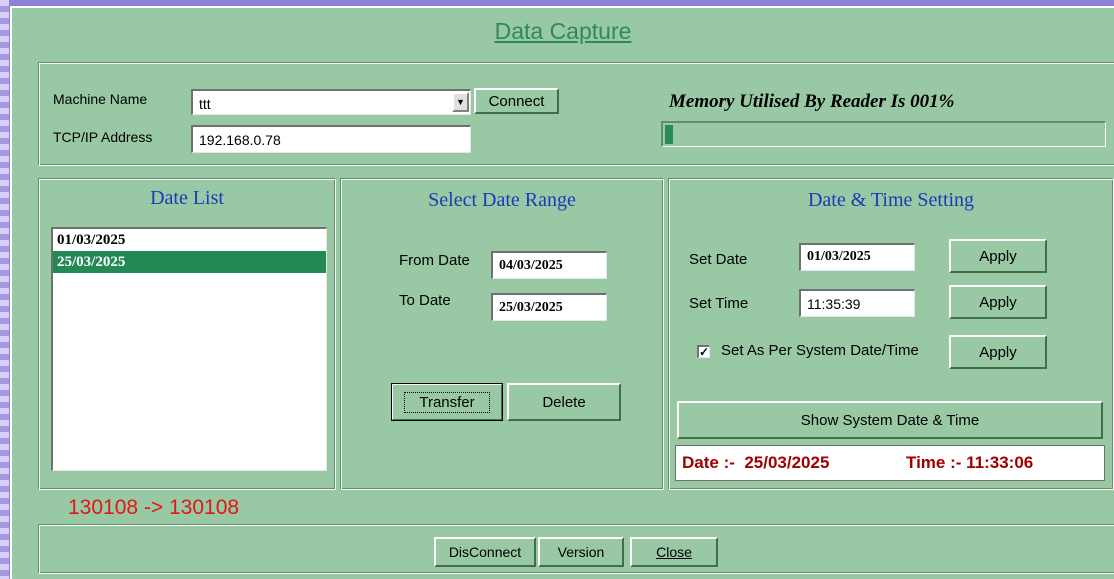  I want to click on system-datetime-checkbox: ✓, so click(703, 351).